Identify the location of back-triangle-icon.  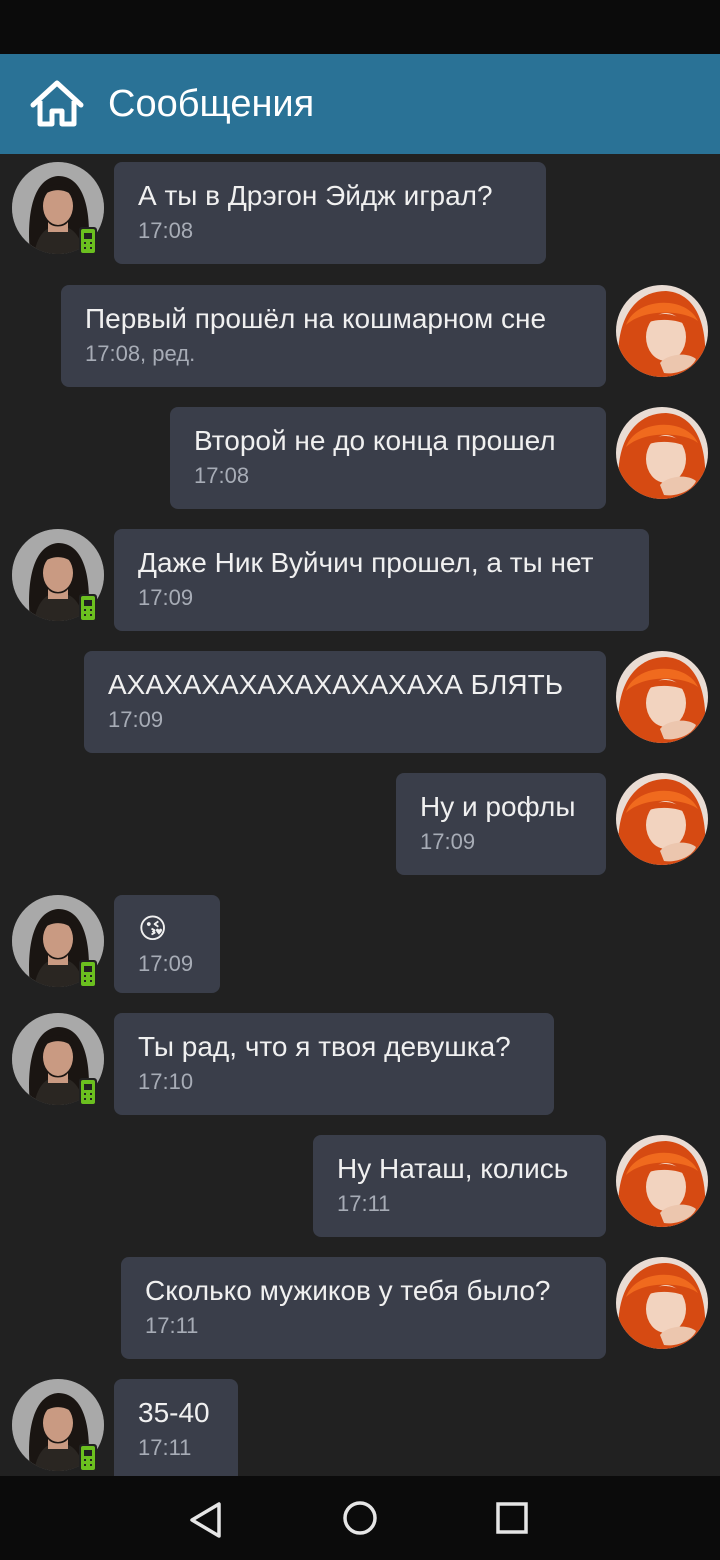
(206, 1520).